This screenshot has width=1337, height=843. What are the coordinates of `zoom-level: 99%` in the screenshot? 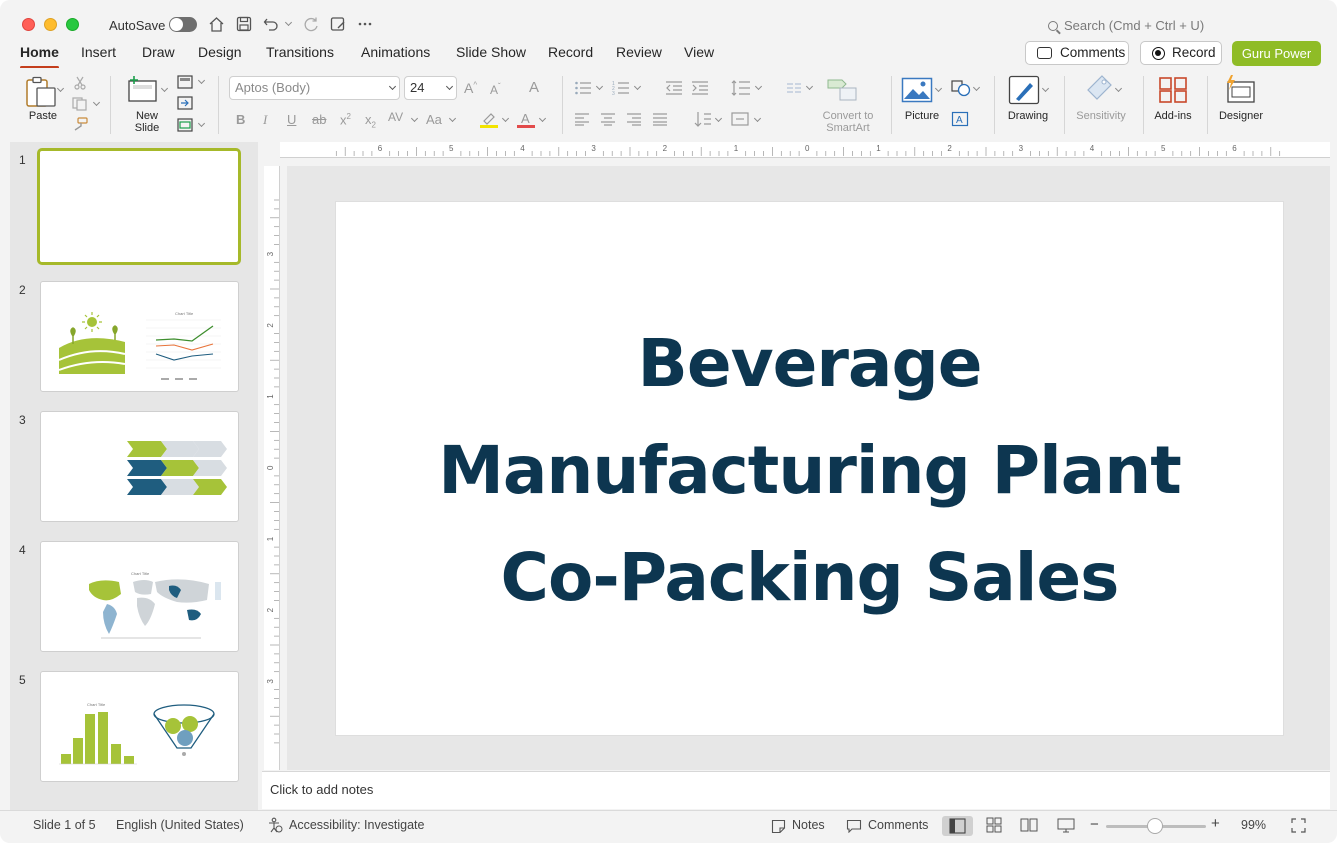 It's located at (1253, 825).